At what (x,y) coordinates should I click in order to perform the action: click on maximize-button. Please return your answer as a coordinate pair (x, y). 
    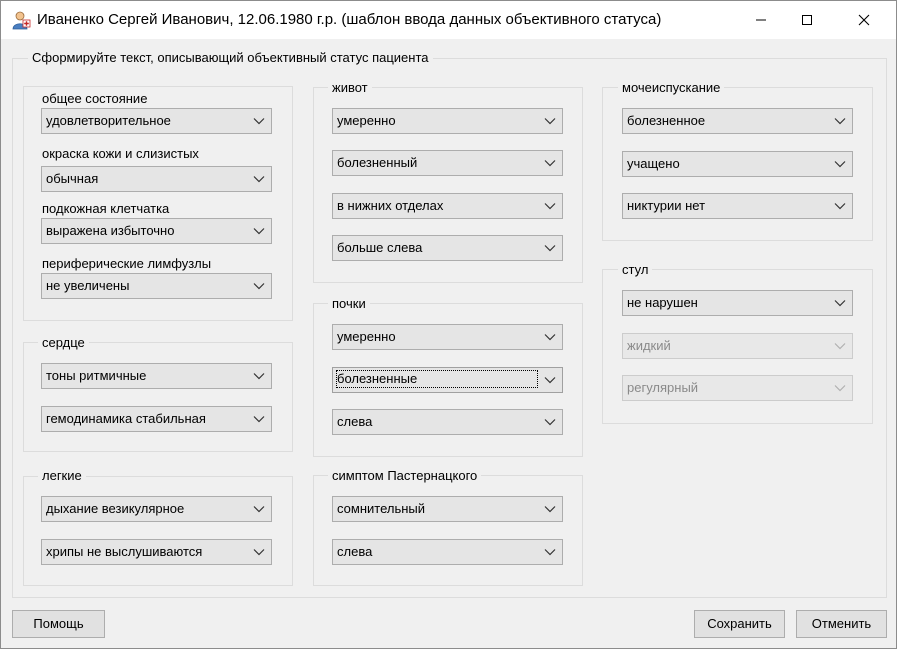
    Looking at the image, I should click on (807, 20).